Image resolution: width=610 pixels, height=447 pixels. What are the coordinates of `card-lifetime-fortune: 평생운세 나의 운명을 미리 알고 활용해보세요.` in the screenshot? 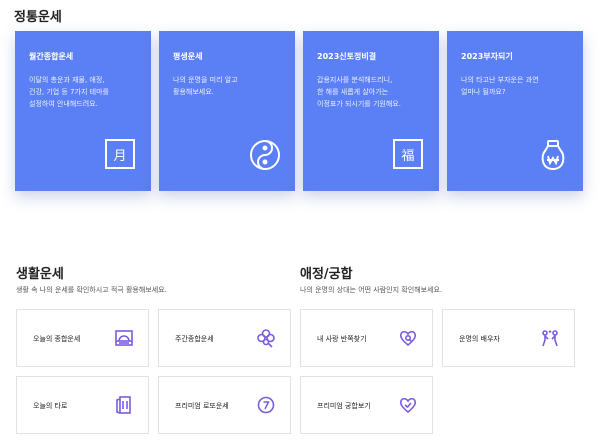 It's located at (227, 111).